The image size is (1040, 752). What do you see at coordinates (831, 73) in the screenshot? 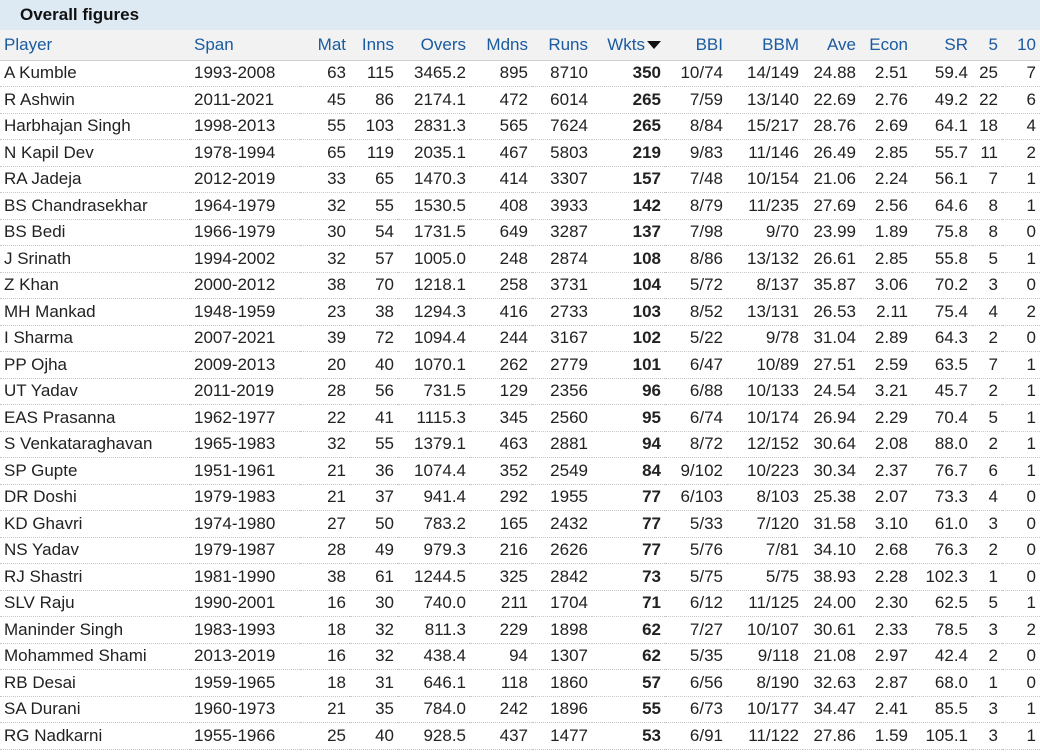
I see `table-cell: 24.88` at bounding box center [831, 73].